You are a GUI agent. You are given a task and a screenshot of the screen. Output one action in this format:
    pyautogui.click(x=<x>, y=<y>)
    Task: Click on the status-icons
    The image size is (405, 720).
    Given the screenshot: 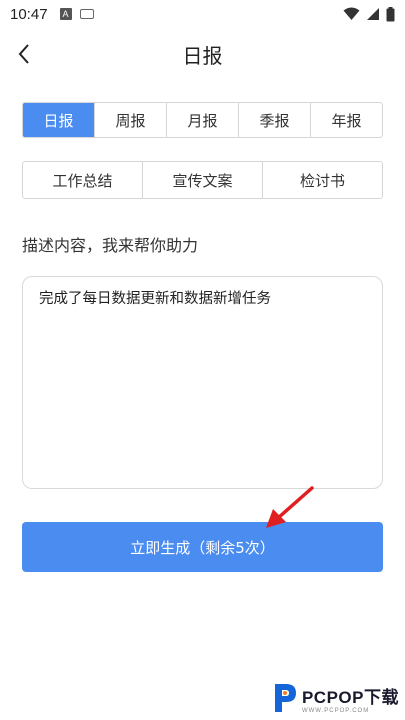 What is the action you would take?
    pyautogui.click(x=369, y=14)
    